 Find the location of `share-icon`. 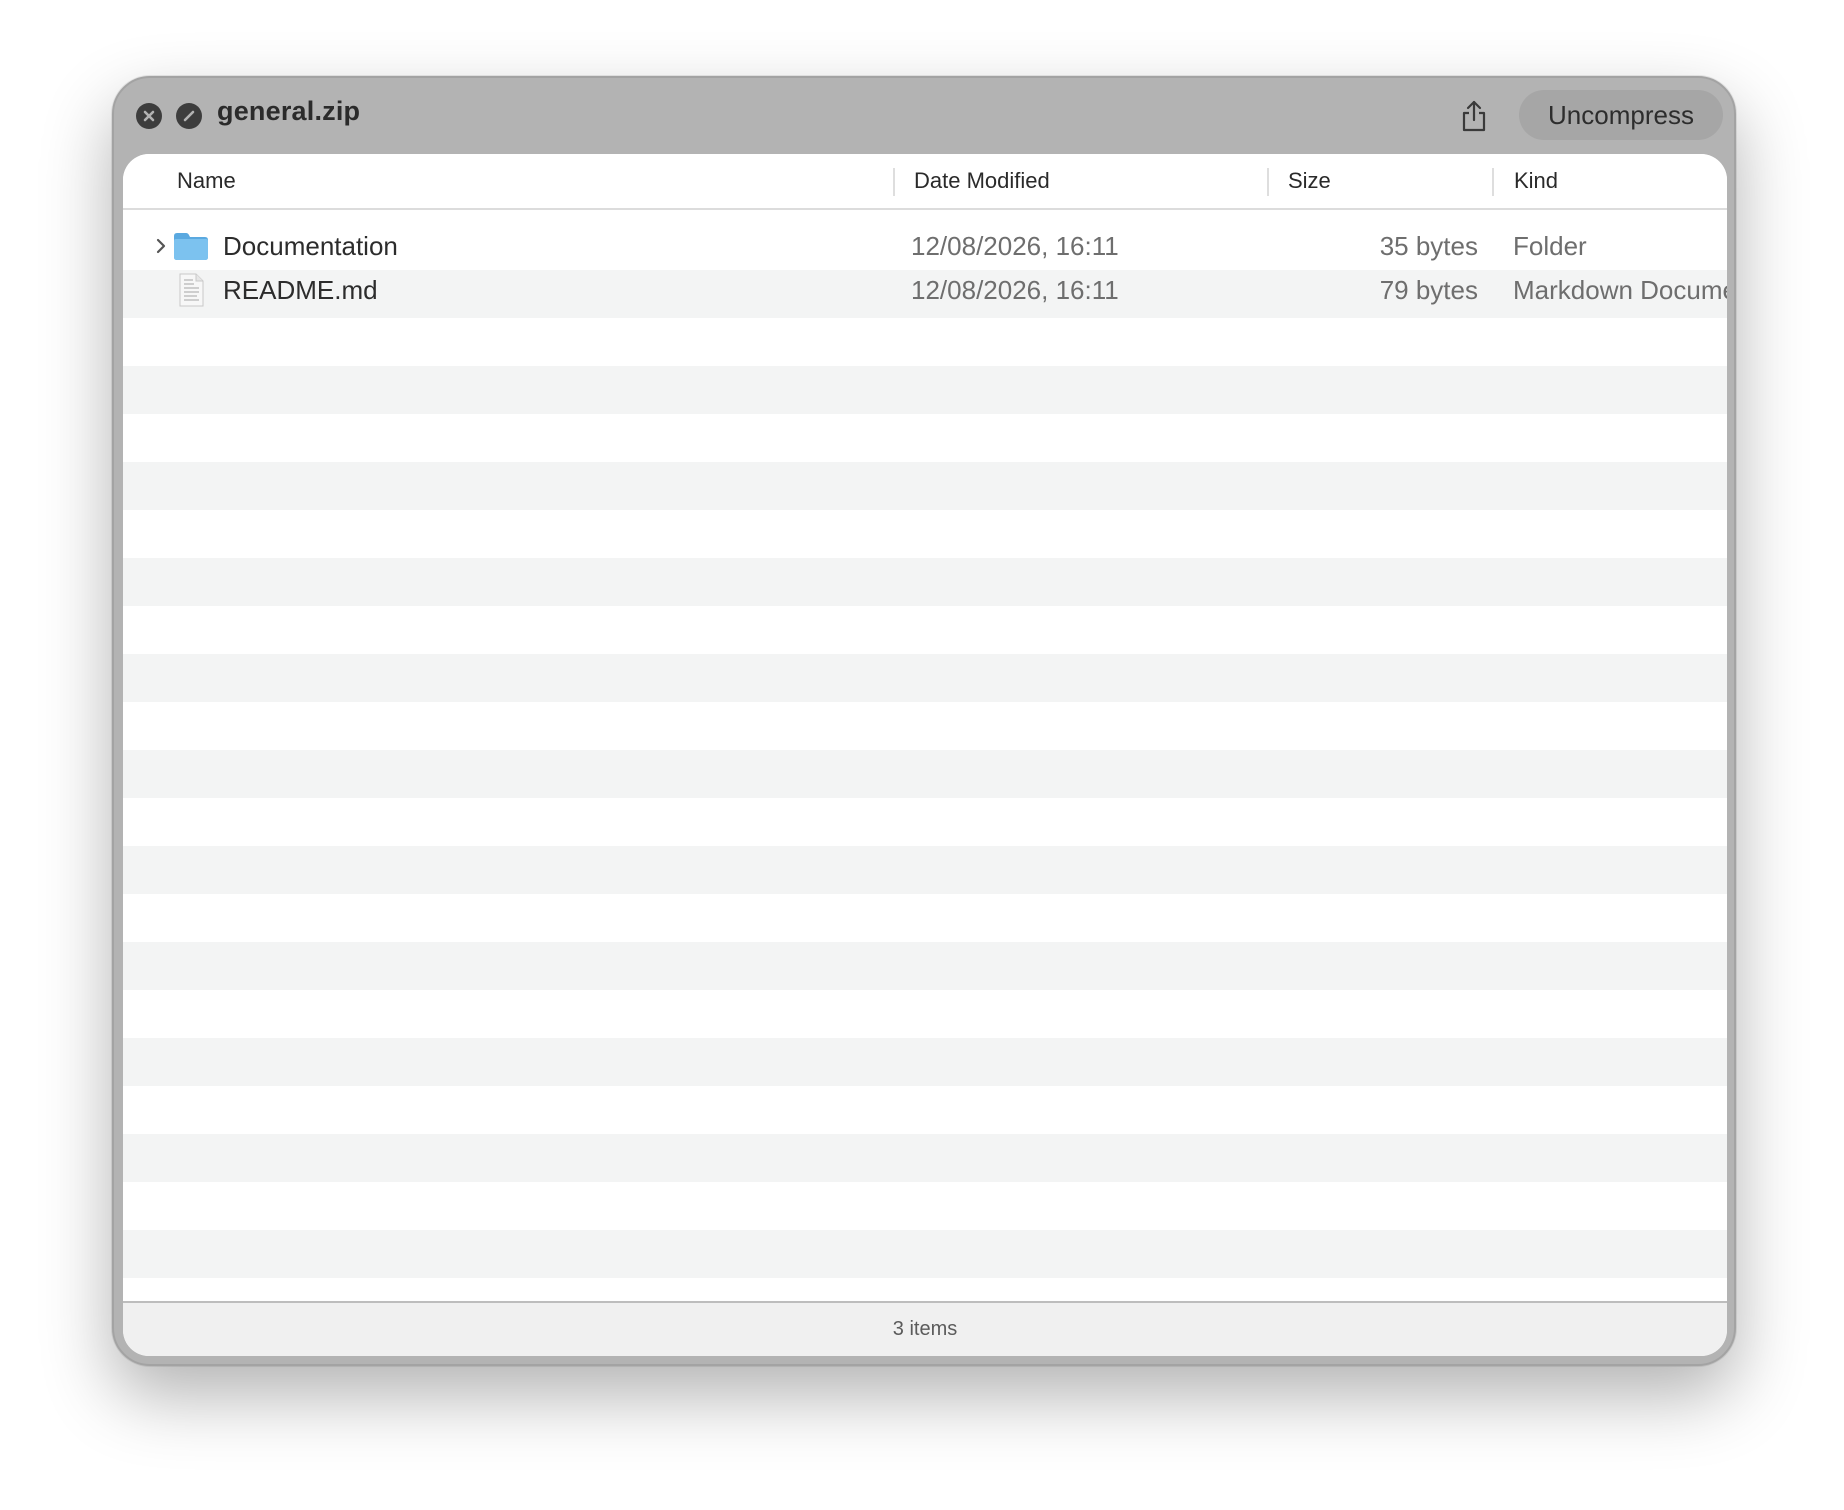

share-icon is located at coordinates (1474, 116).